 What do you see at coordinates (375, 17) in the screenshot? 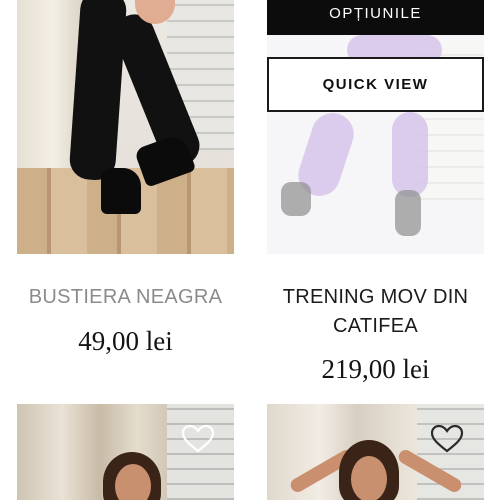
I see `options-button: OPȚIUNILE` at bounding box center [375, 17].